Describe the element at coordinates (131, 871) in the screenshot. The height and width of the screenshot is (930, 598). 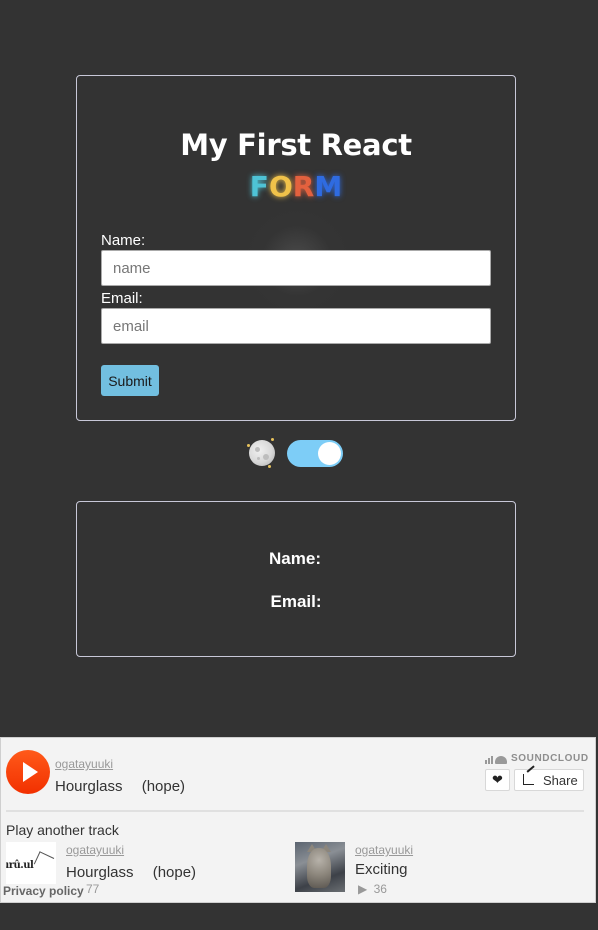
I see `track-title-link: Hourglass (hope)` at that location.